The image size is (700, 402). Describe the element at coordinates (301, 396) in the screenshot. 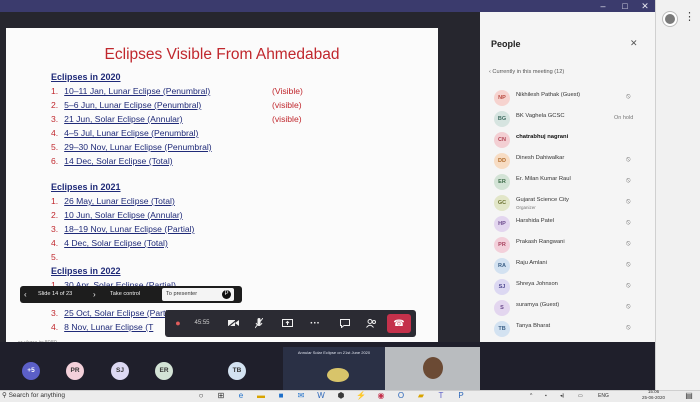

I see `mail-icon: ✉` at that location.